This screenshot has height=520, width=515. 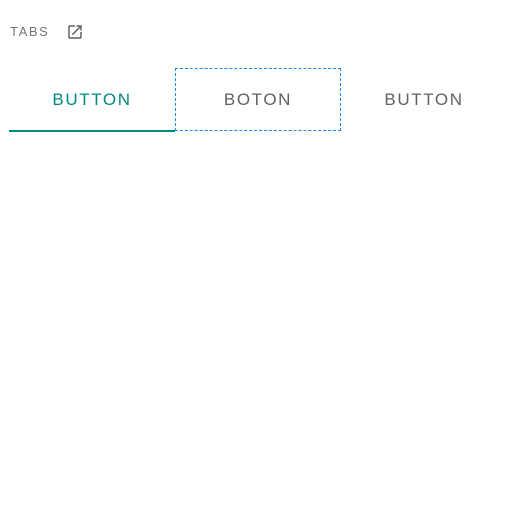 What do you see at coordinates (75, 32) in the screenshot?
I see `open-in-new-icon` at bounding box center [75, 32].